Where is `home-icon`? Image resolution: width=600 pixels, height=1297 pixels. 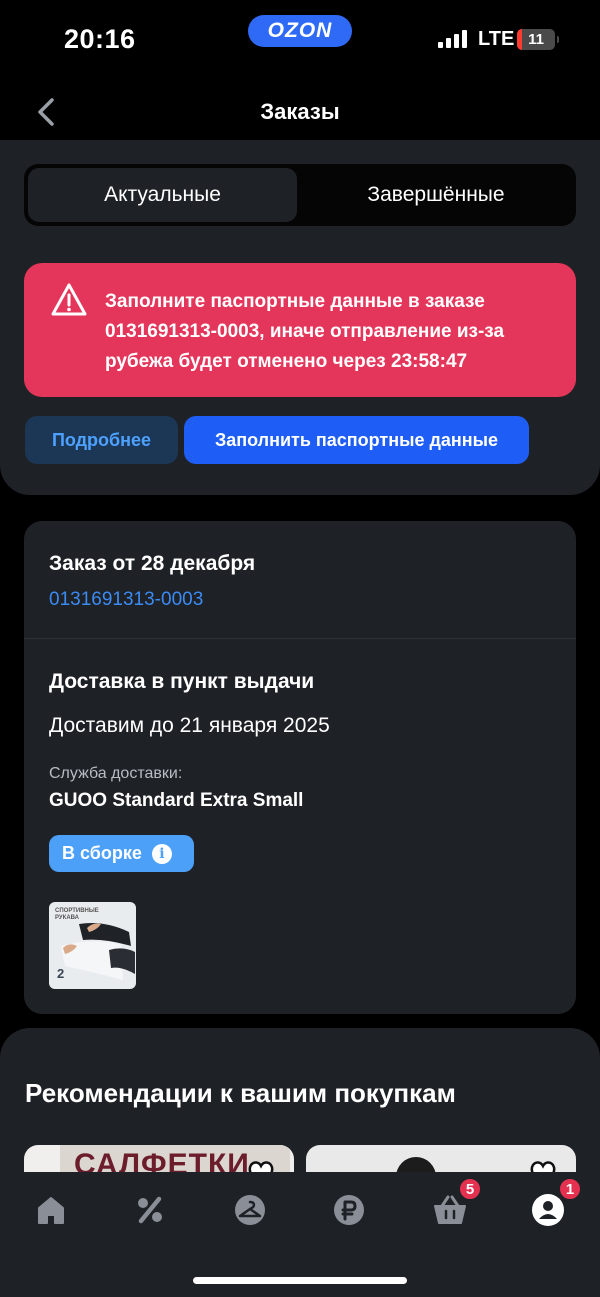 home-icon is located at coordinates (51, 1210).